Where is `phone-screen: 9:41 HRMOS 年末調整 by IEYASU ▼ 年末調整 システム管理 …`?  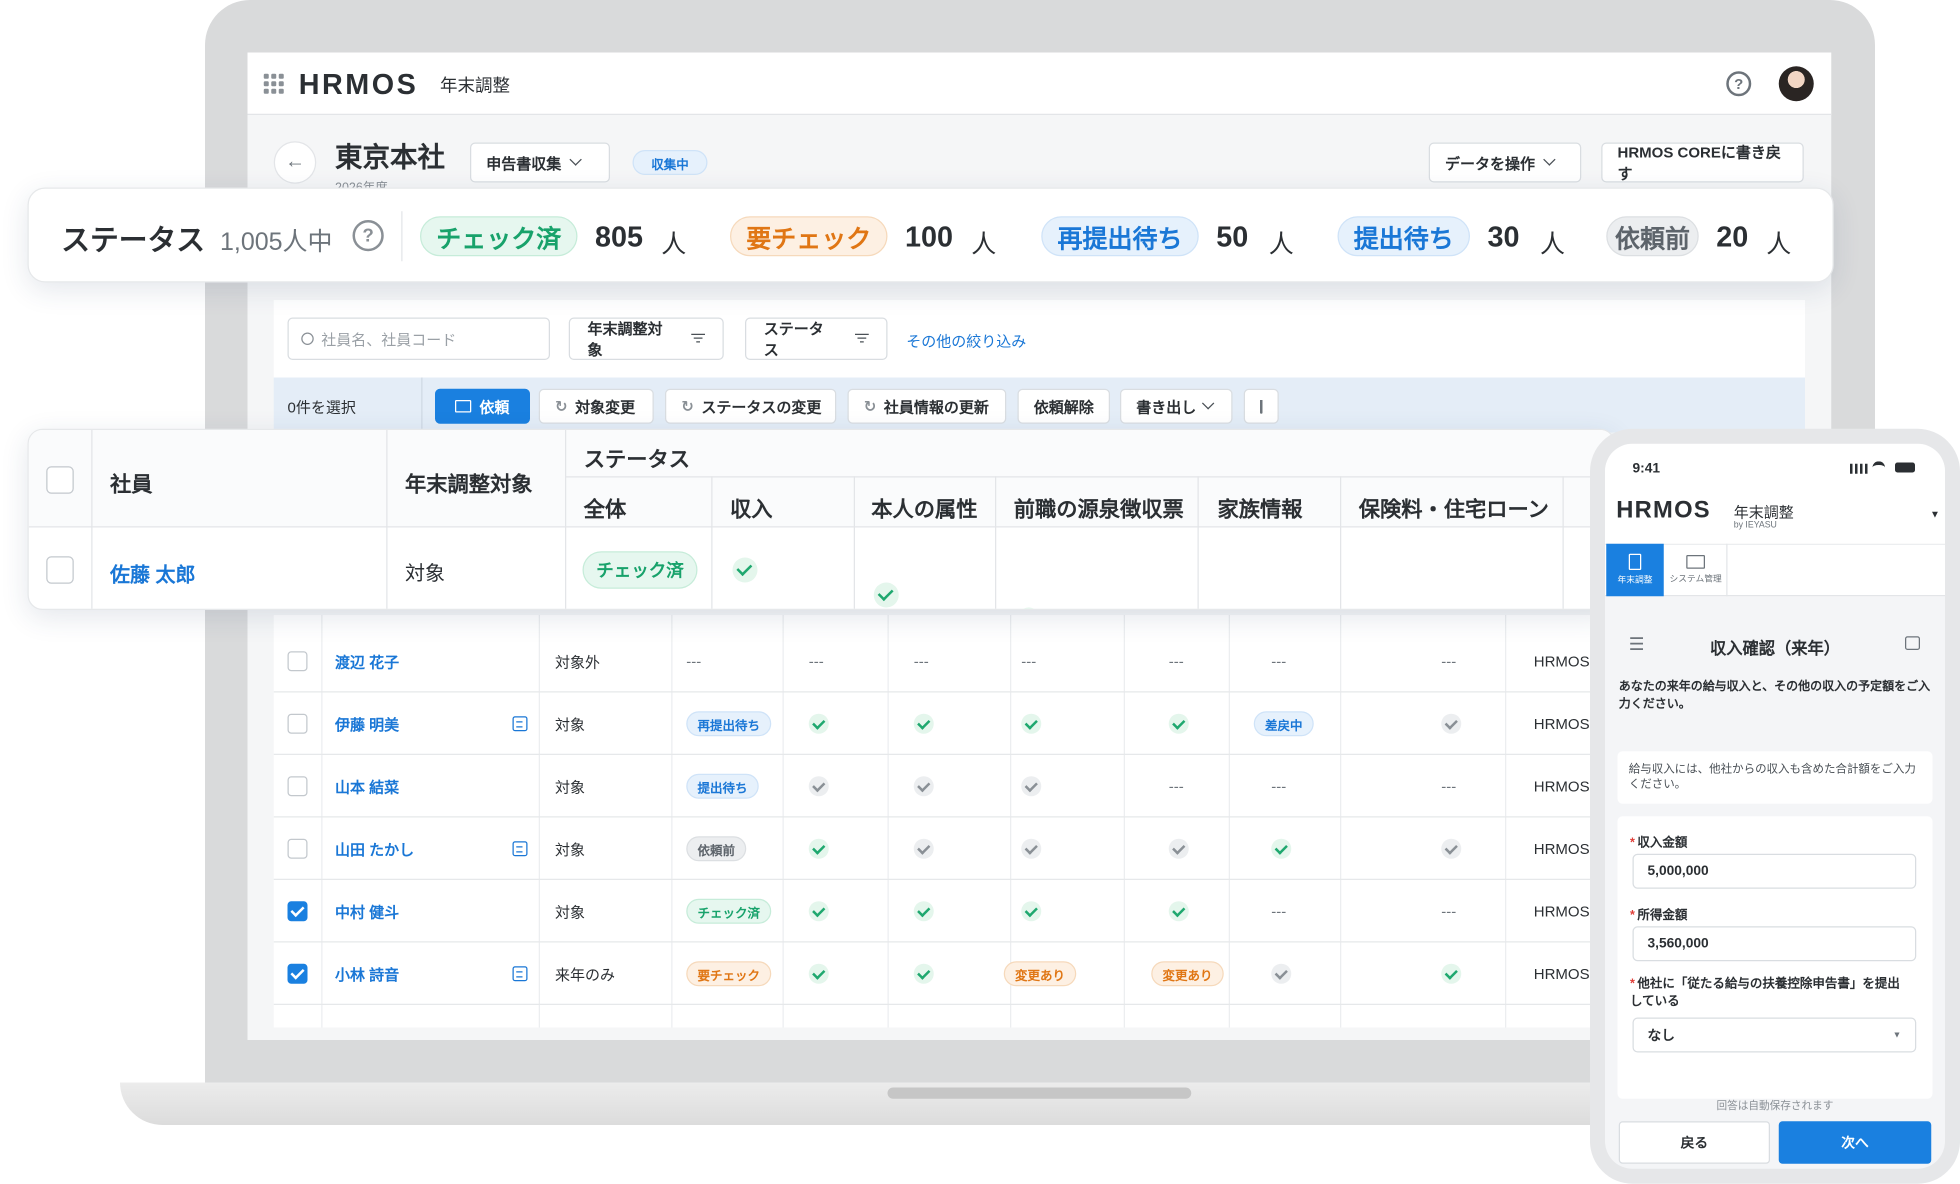
phone-screen: 9:41 HRMOS 年末調整 by IEYASU ▼ 年末調整 システム管理 … is located at coordinates (1775, 806).